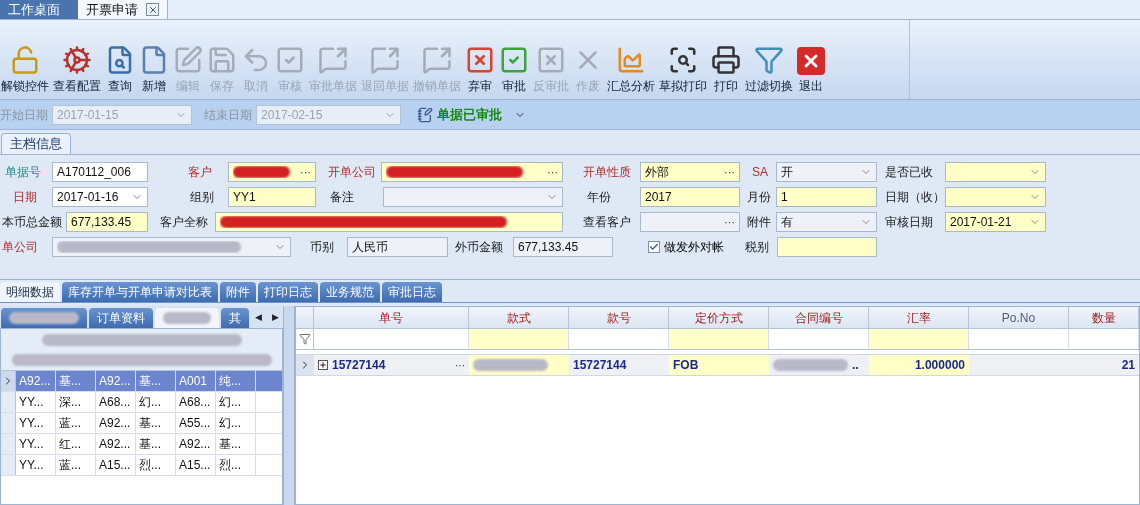 The image size is (1140, 505). Describe the element at coordinates (272, 197) in the screenshot. I see `input-field: YY1` at that location.